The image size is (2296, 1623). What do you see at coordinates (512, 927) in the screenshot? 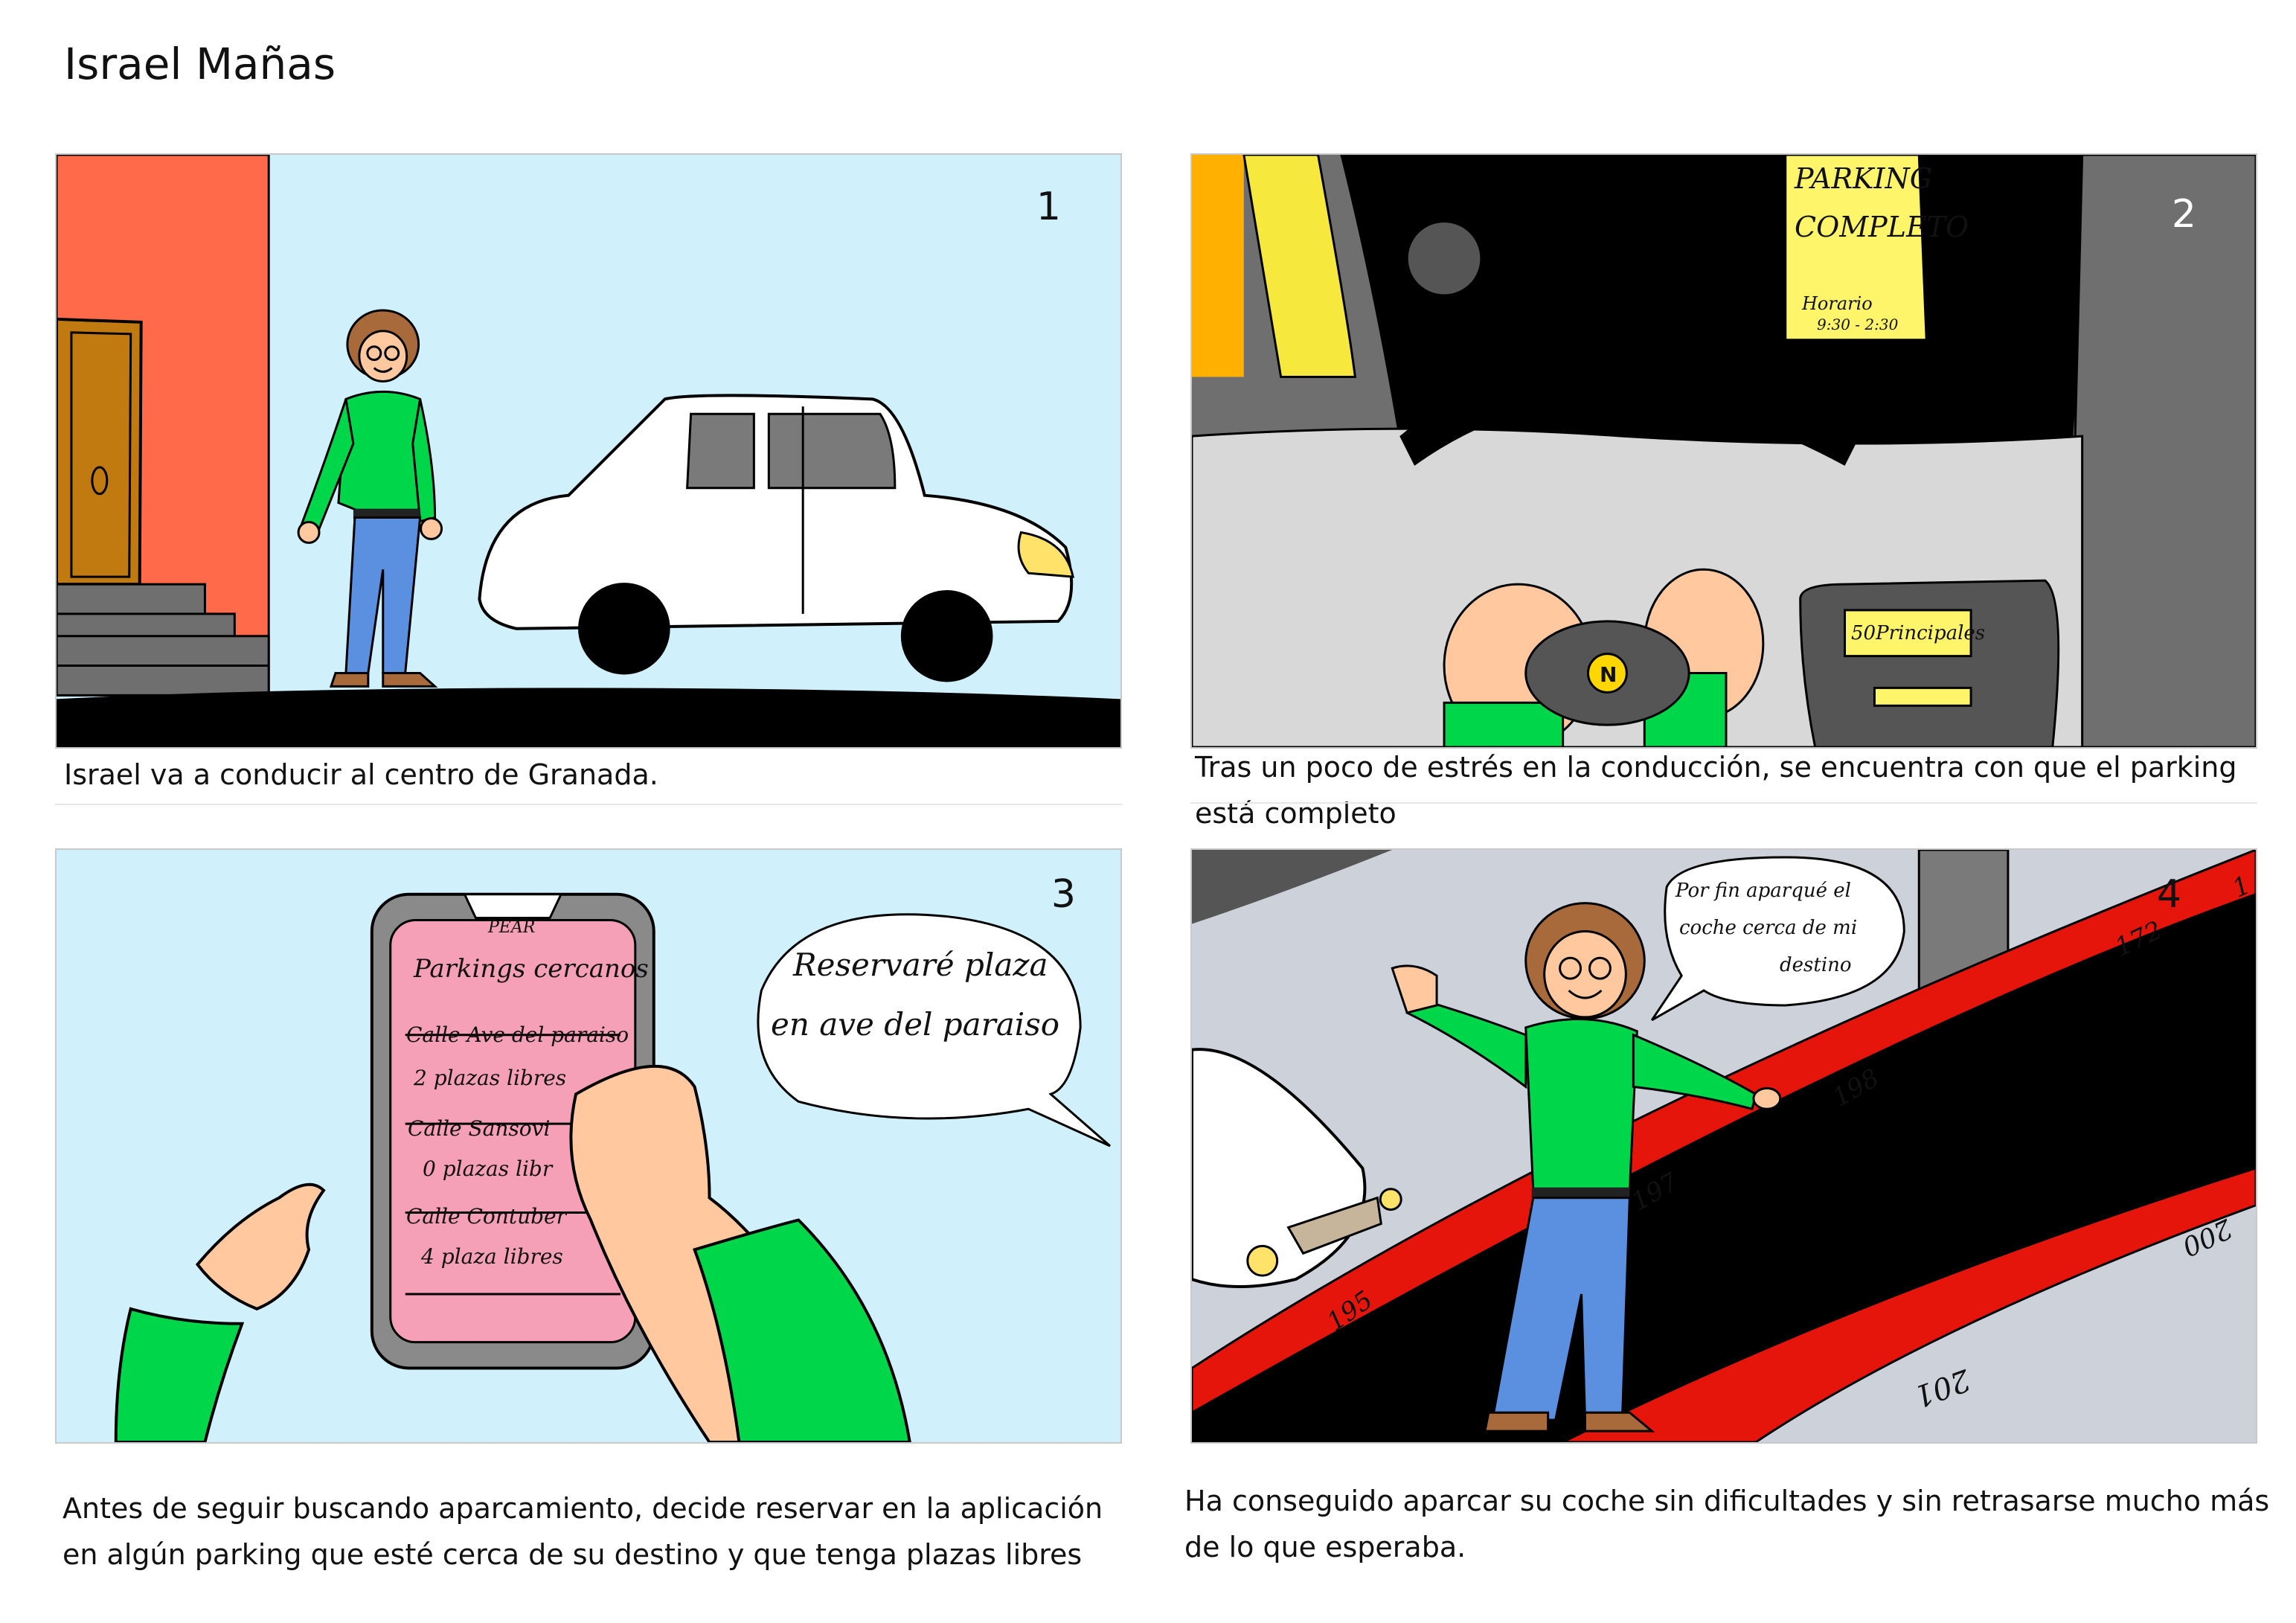
I see `phone-app-name: PEAR` at bounding box center [512, 927].